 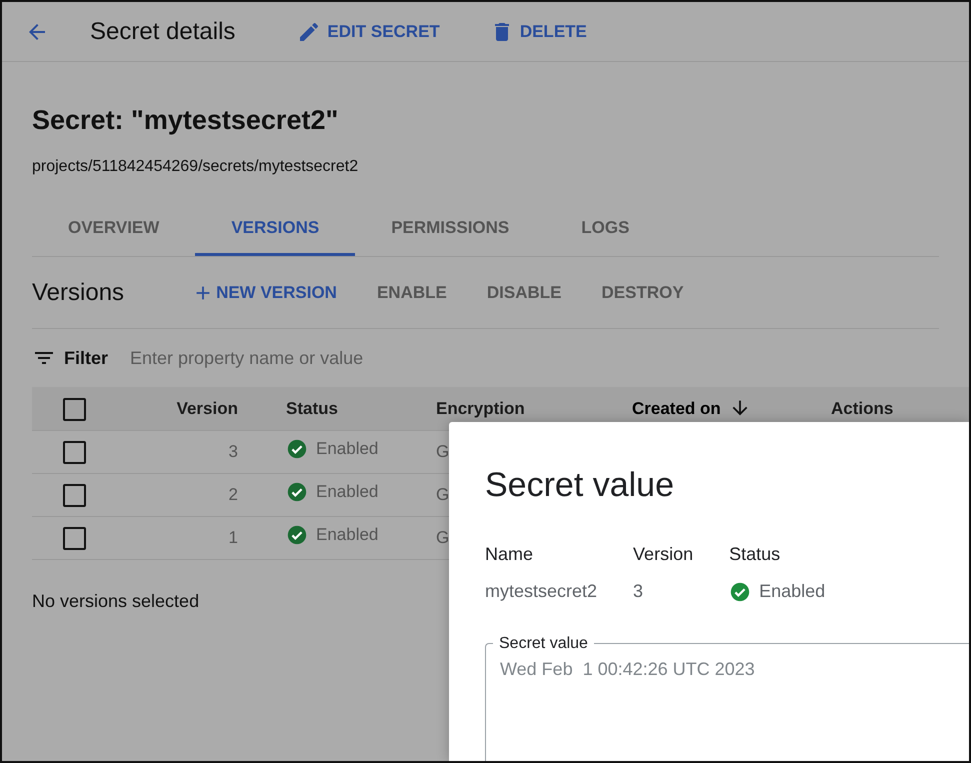 I want to click on field-label: Version, so click(x=663, y=554).